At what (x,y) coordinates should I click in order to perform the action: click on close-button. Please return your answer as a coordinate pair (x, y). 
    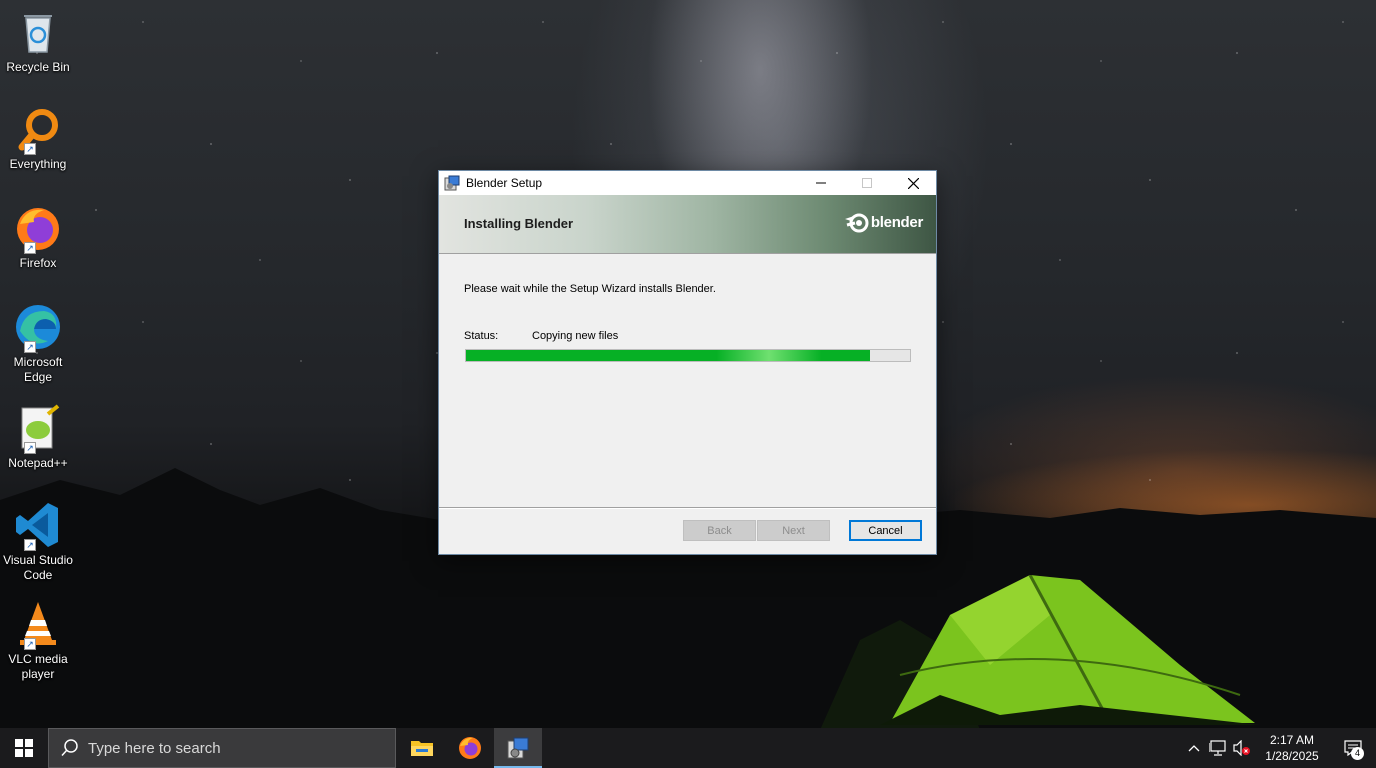
    Looking at the image, I should click on (913, 183).